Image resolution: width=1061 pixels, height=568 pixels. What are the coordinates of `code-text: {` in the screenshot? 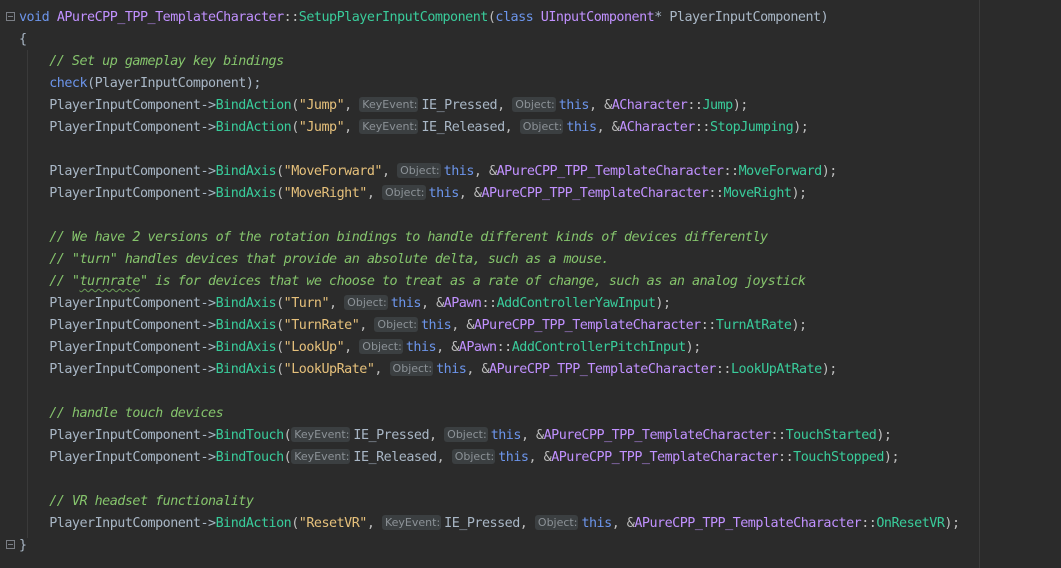 It's located at (23, 39).